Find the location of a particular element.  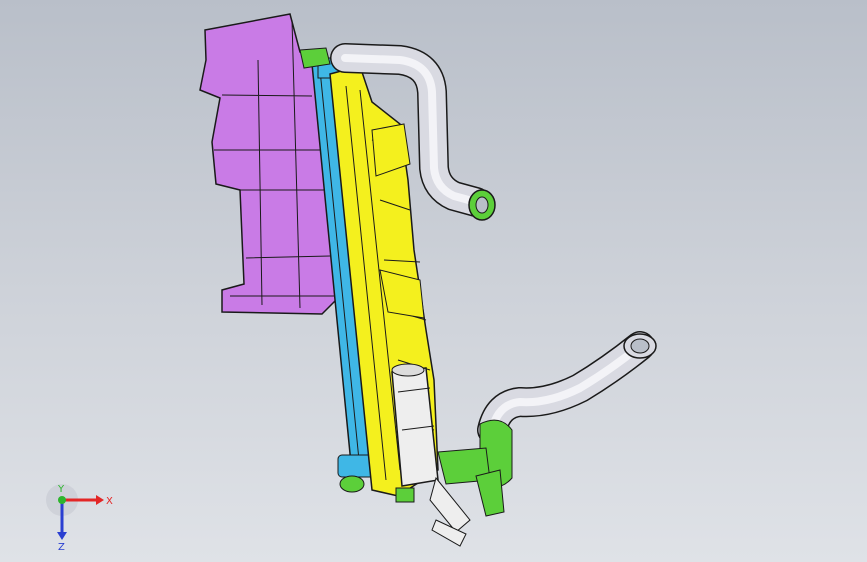

z-axis-arrowhead is located at coordinates (62, 536).